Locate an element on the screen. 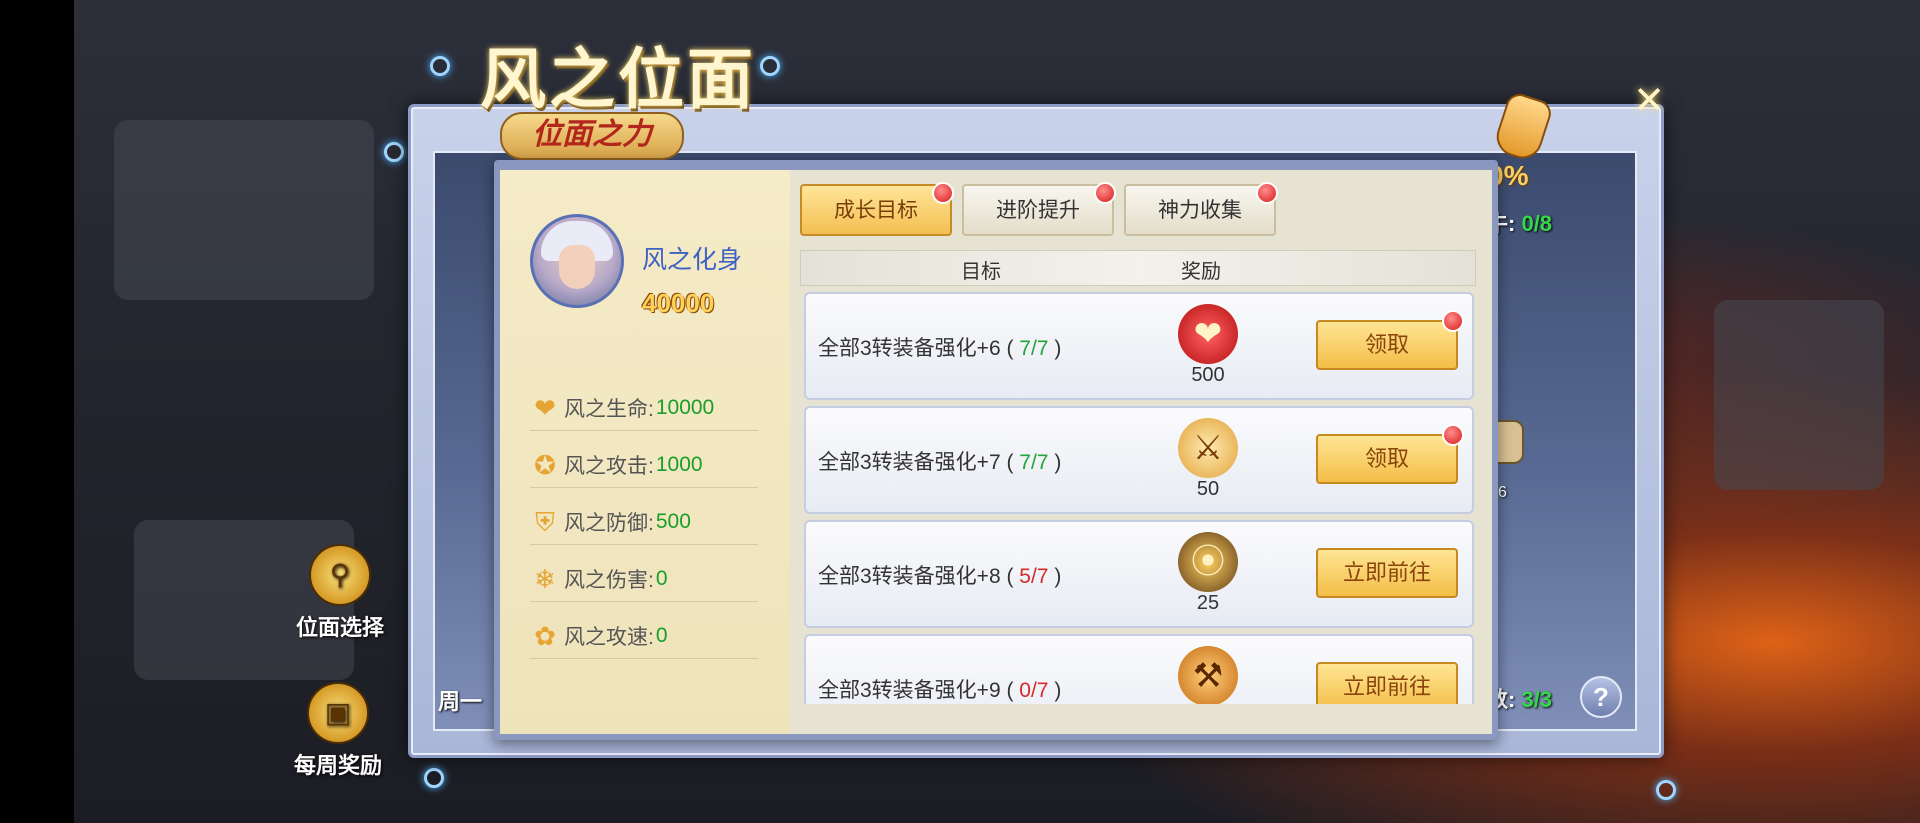 The image size is (1920, 823). task-row: 全部3转装备强化+9 ( 0/7 ) ⚒ 立即前往 is located at coordinates (1139, 669).